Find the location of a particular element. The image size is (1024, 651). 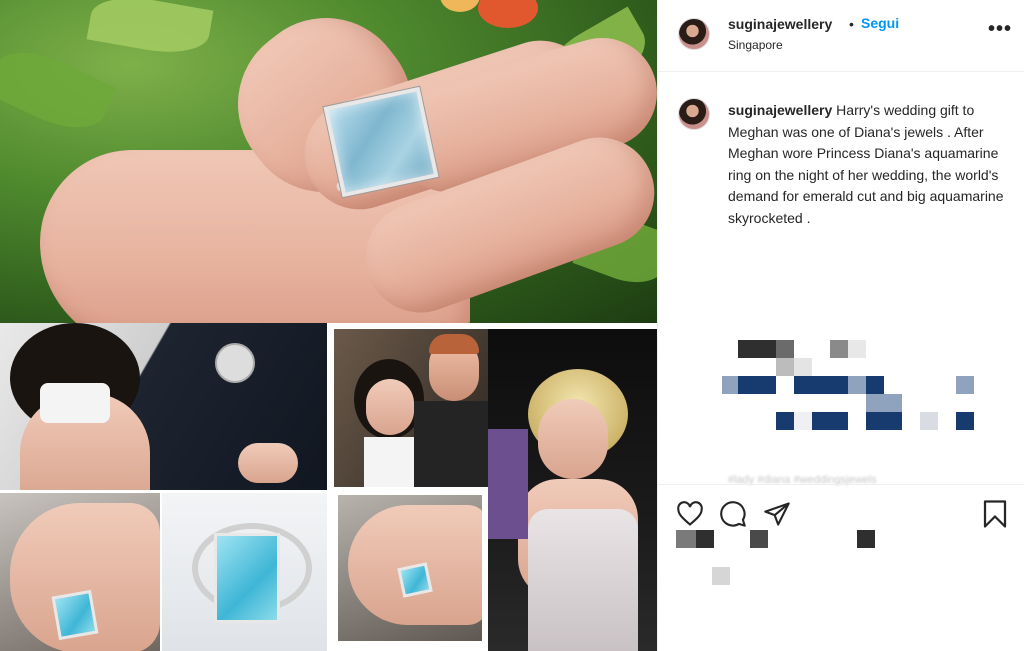

more-options-button: ••• is located at coordinates (1000, 29).